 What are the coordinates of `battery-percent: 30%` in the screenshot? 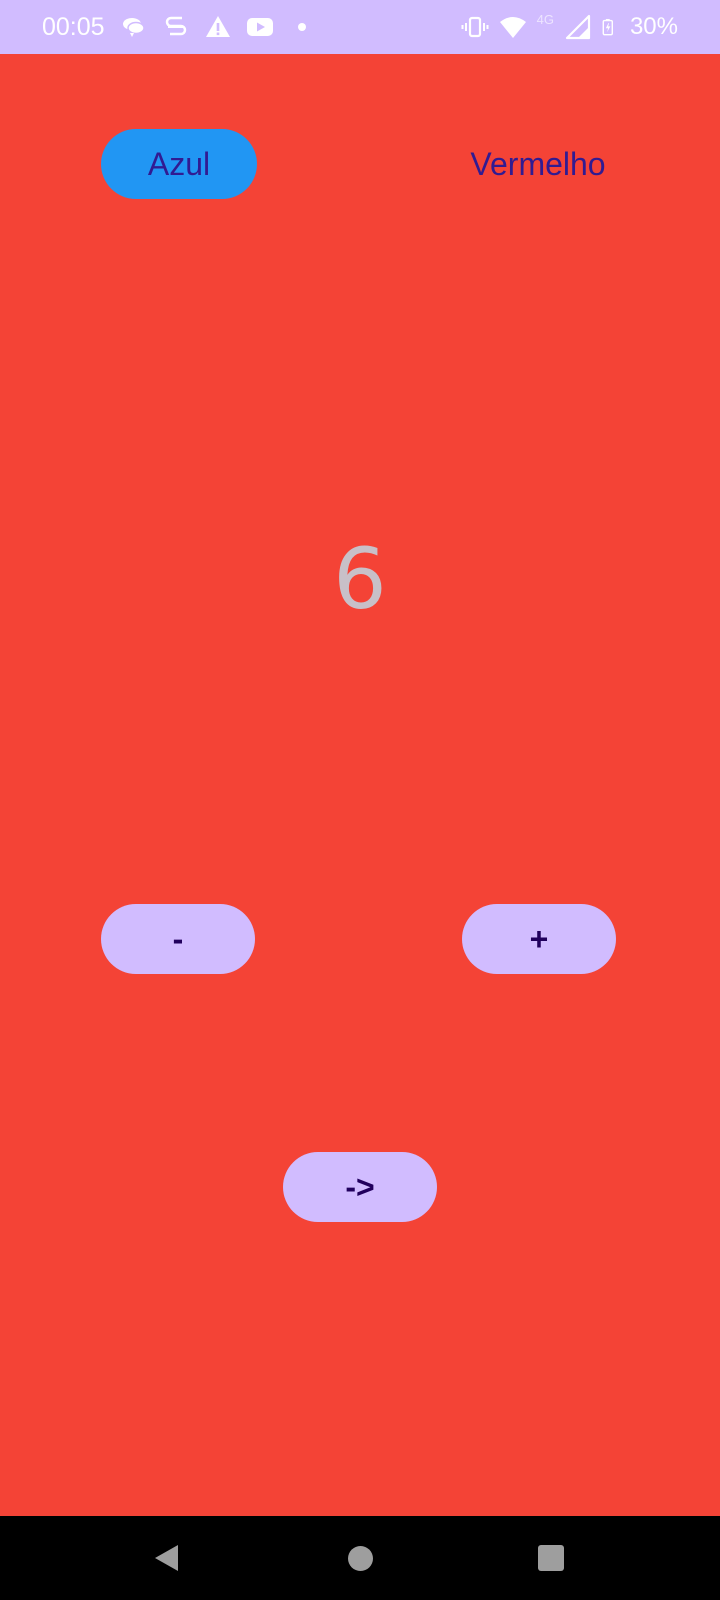 It's located at (653, 26).